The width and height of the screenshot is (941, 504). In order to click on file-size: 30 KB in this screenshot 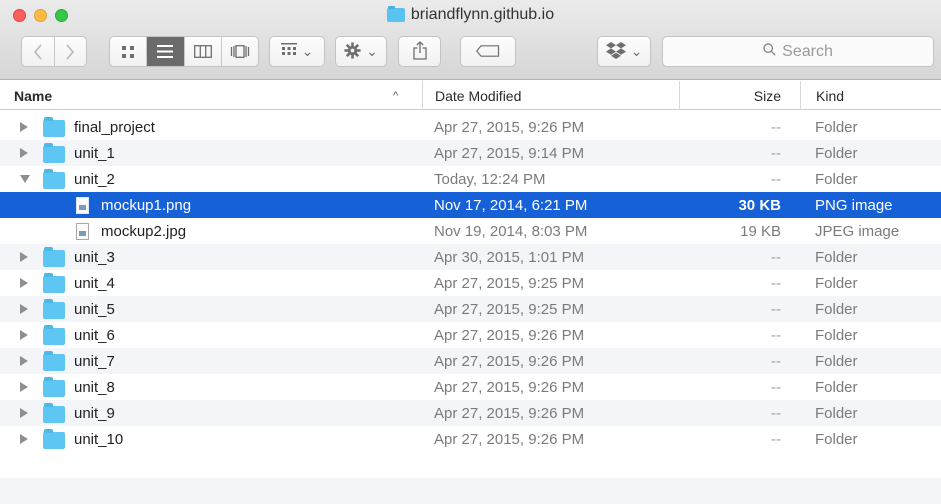, I will do `click(759, 205)`.